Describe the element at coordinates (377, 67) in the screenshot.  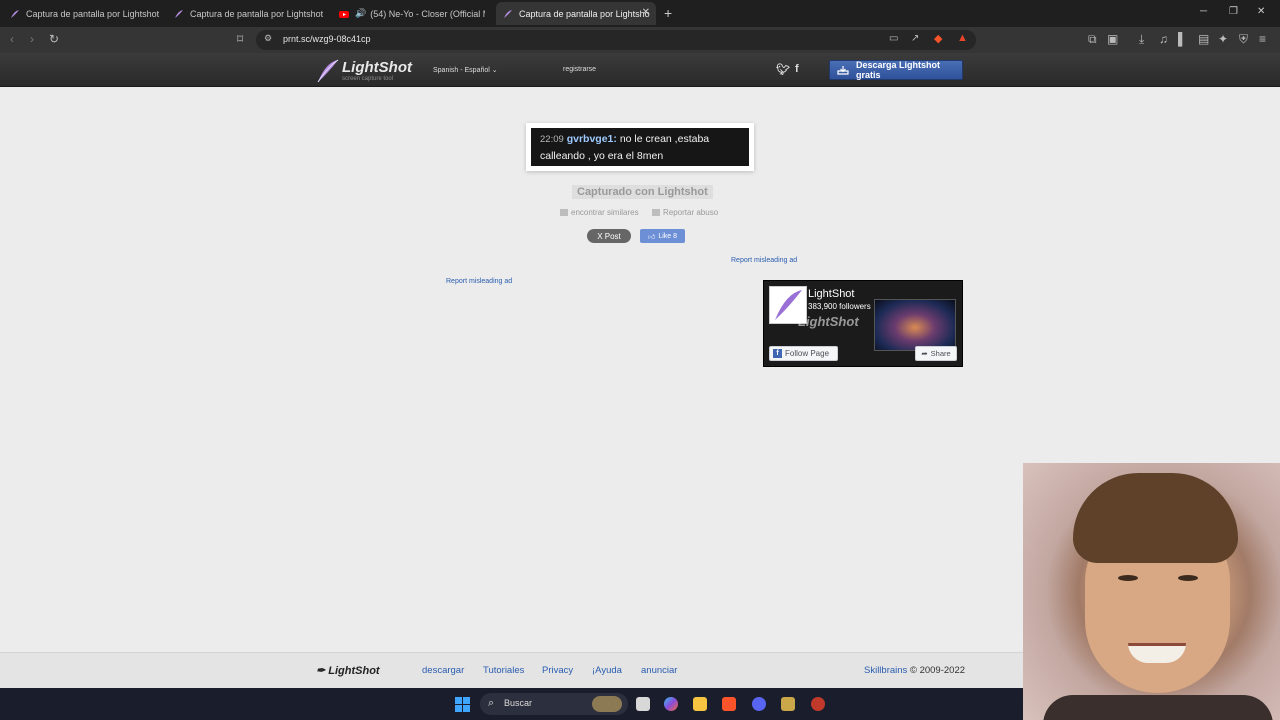
I see `logo-text: LightShot` at that location.